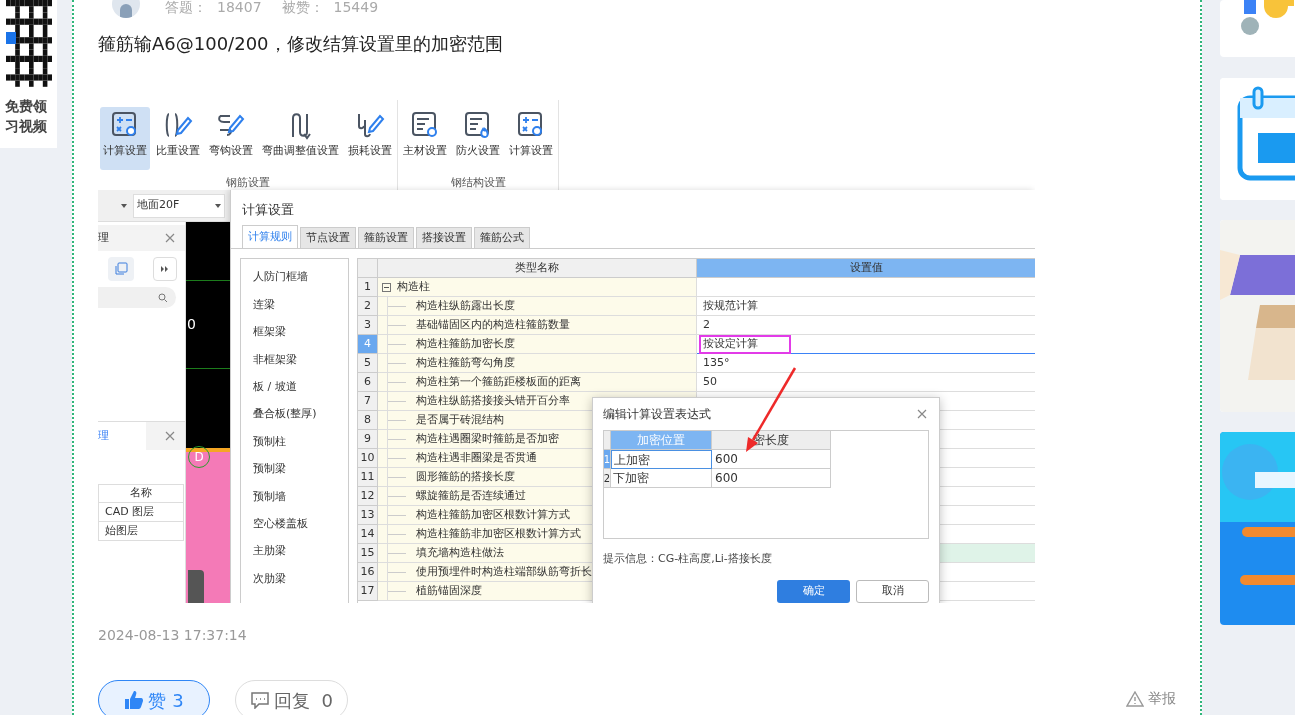 This screenshot has height=715, width=1295. What do you see at coordinates (866, 325) in the screenshot?
I see `value-cell: 2` at bounding box center [866, 325].